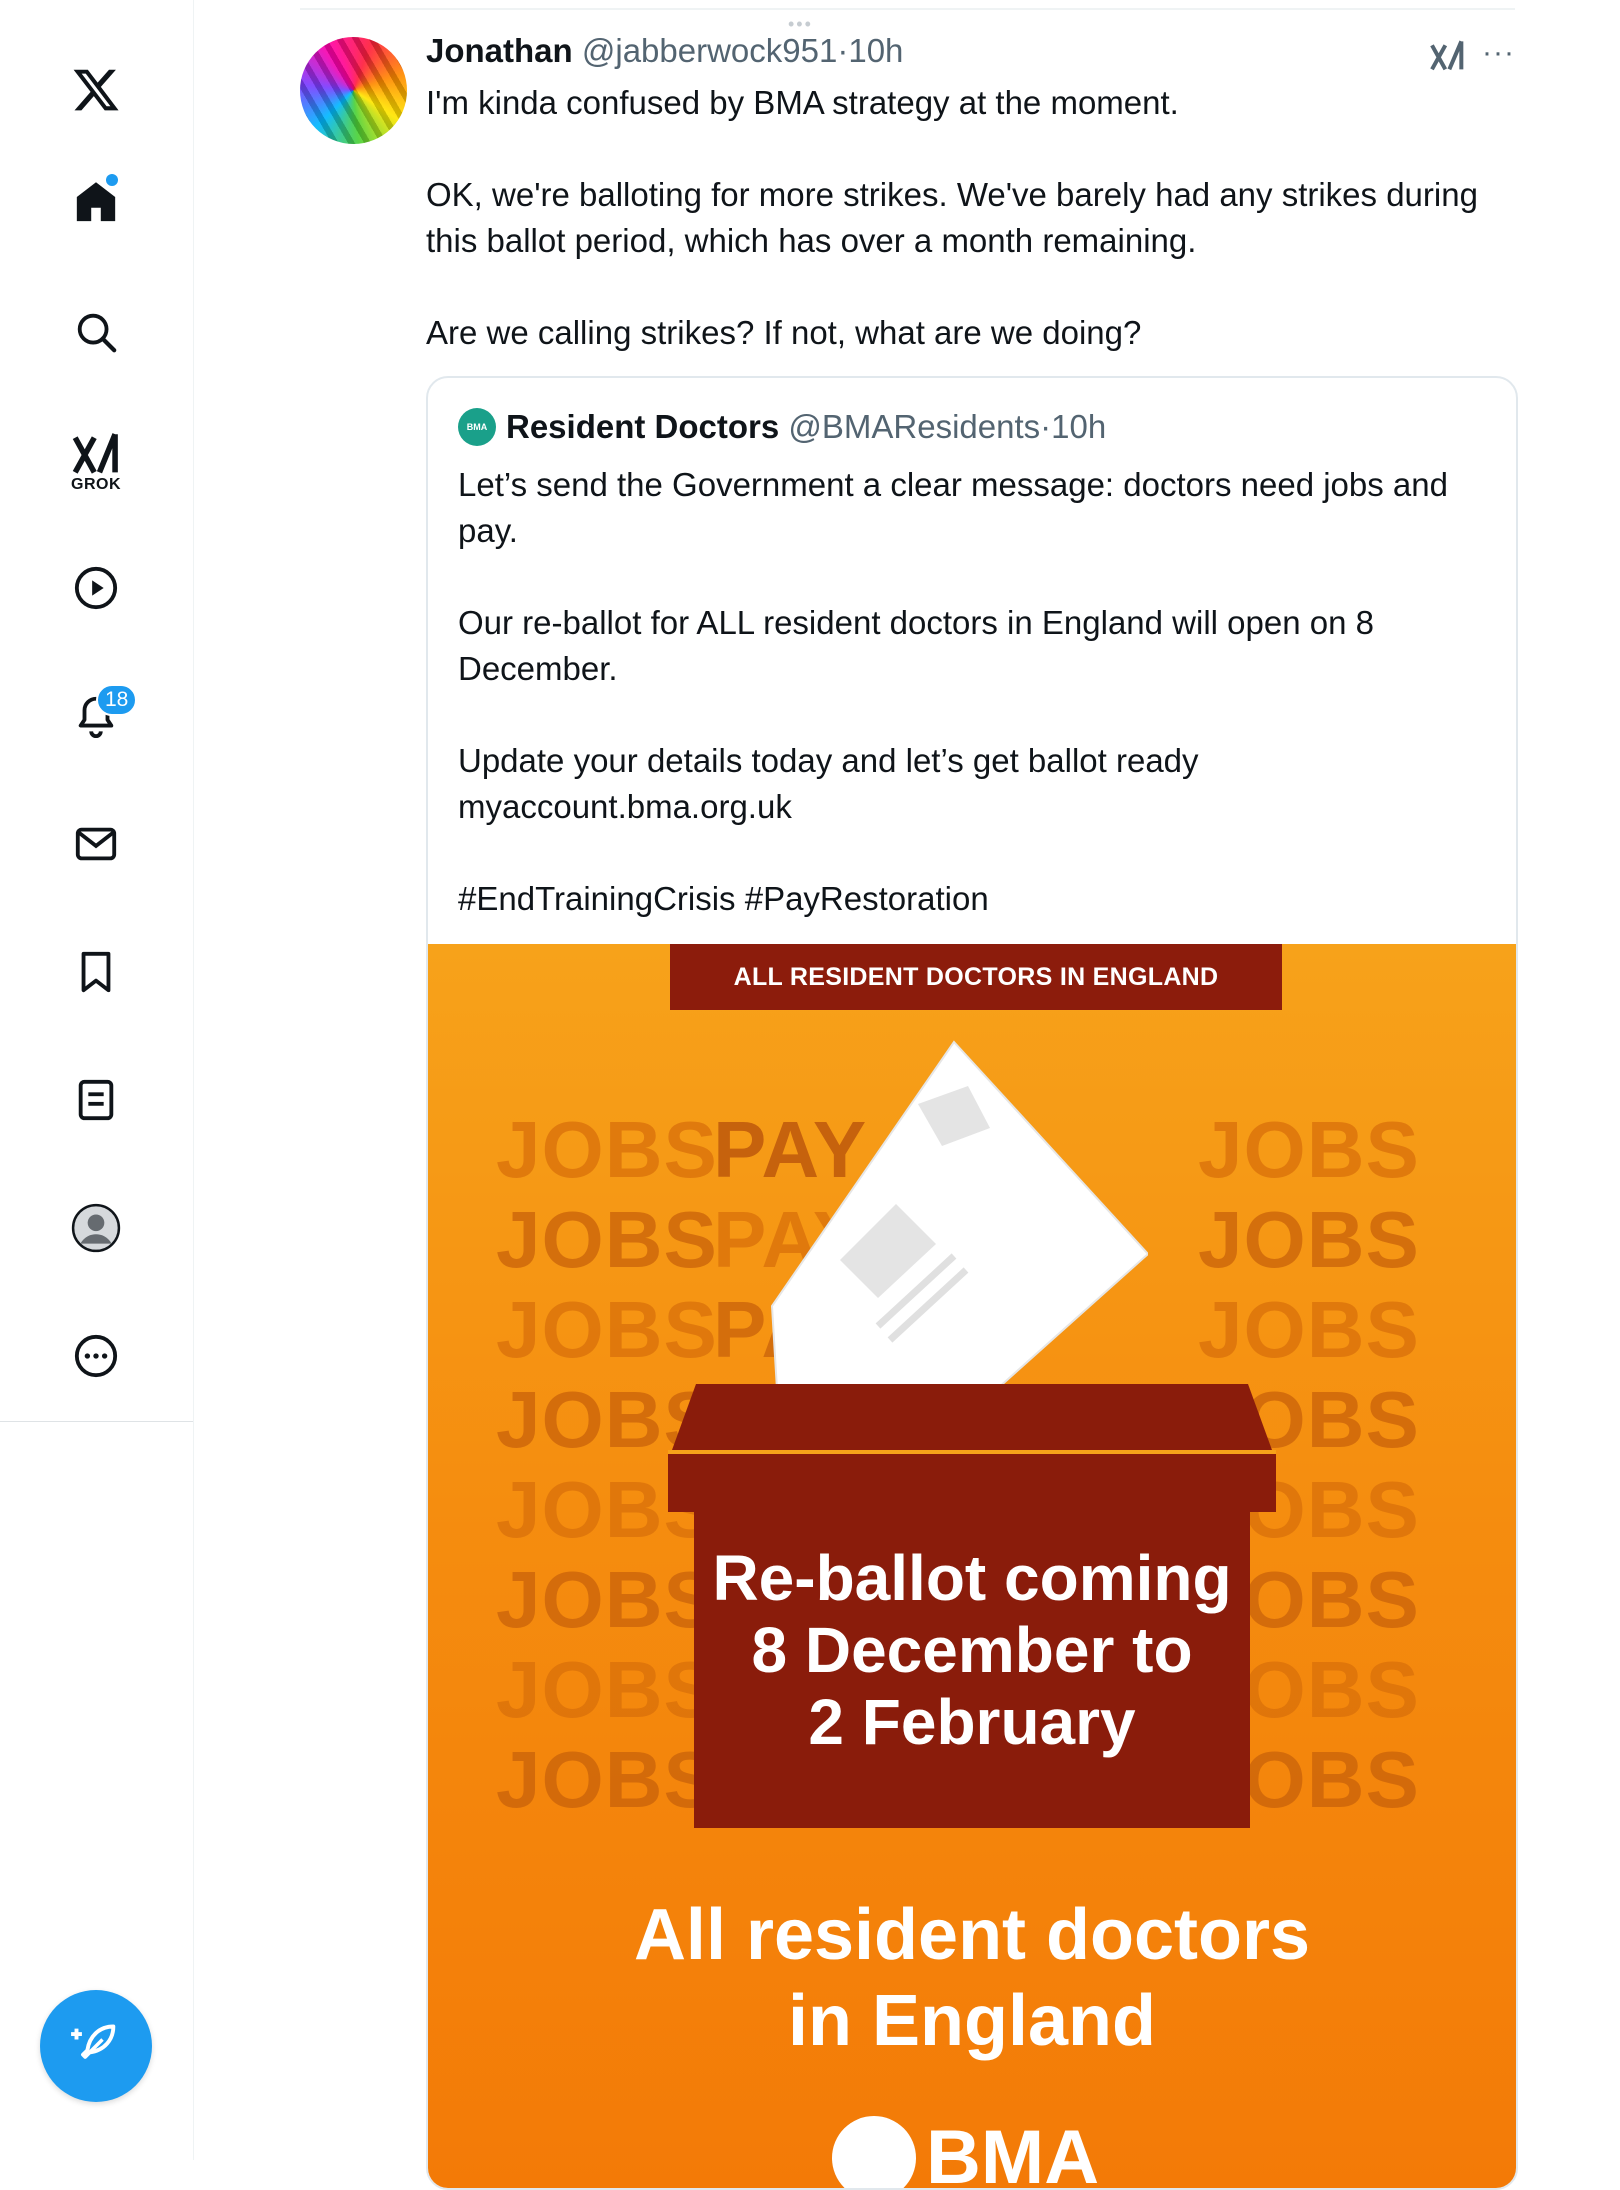  I want to click on box-line: 2 February, so click(972, 1722).